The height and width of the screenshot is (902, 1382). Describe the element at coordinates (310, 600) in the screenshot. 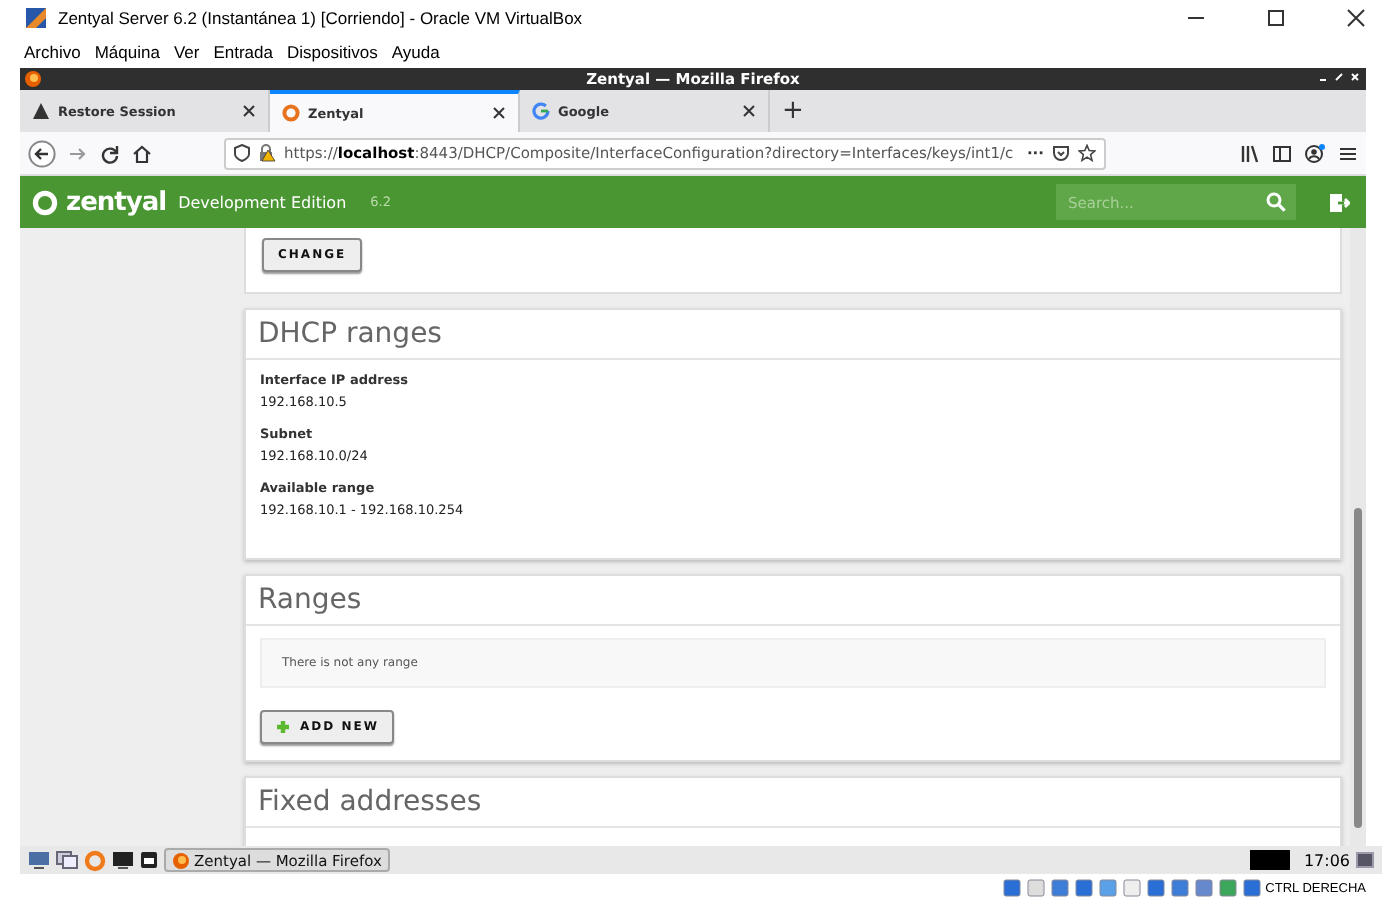

I see `panel-title: Ranges` at that location.